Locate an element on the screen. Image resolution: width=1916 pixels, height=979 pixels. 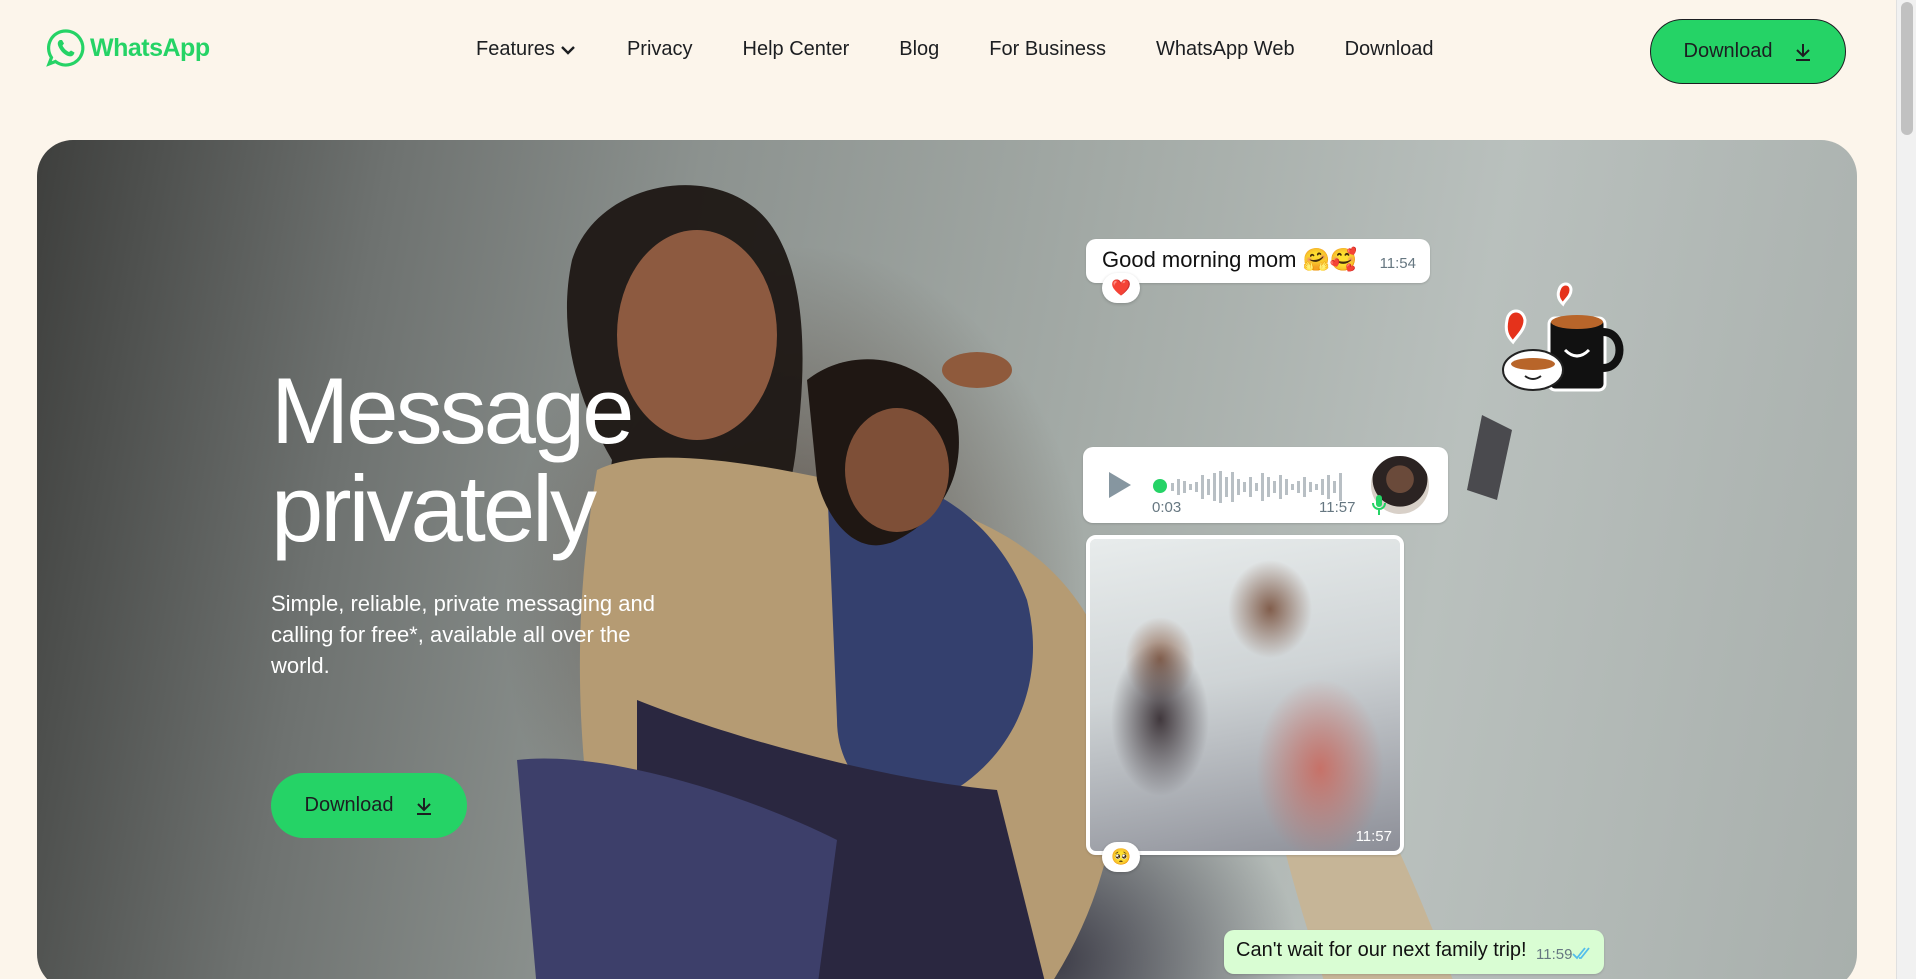
coffee-mugs-sticker is located at coordinates (1563, 337).